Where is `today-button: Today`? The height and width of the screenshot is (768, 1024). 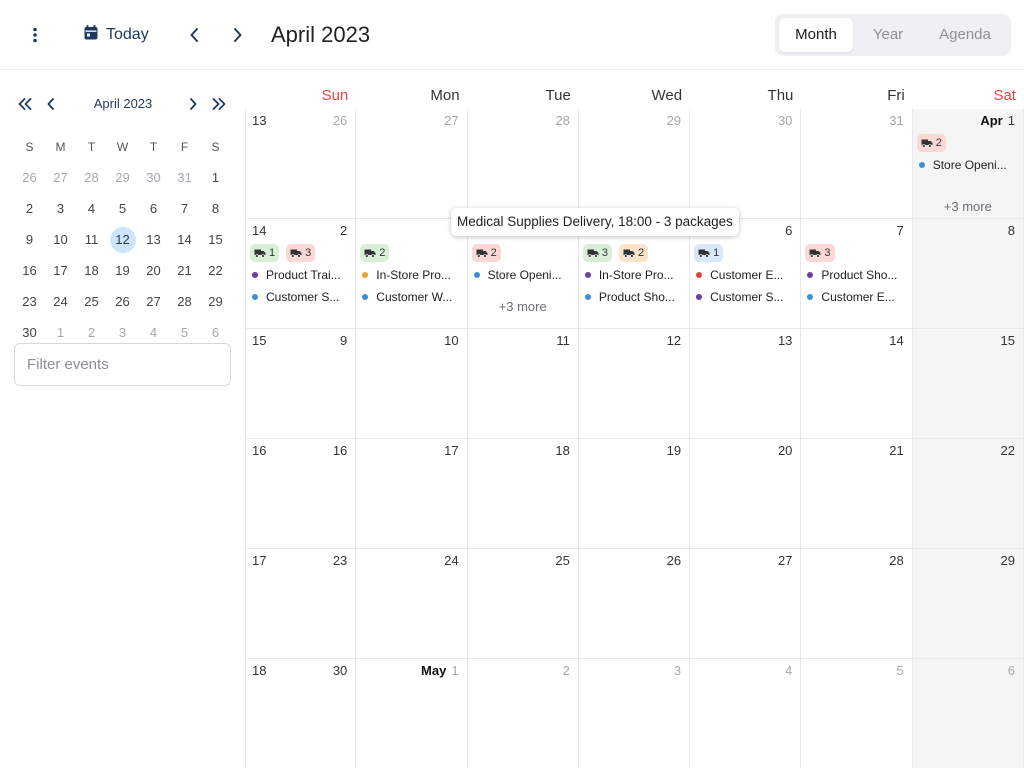
today-button: Today is located at coordinates (116, 35).